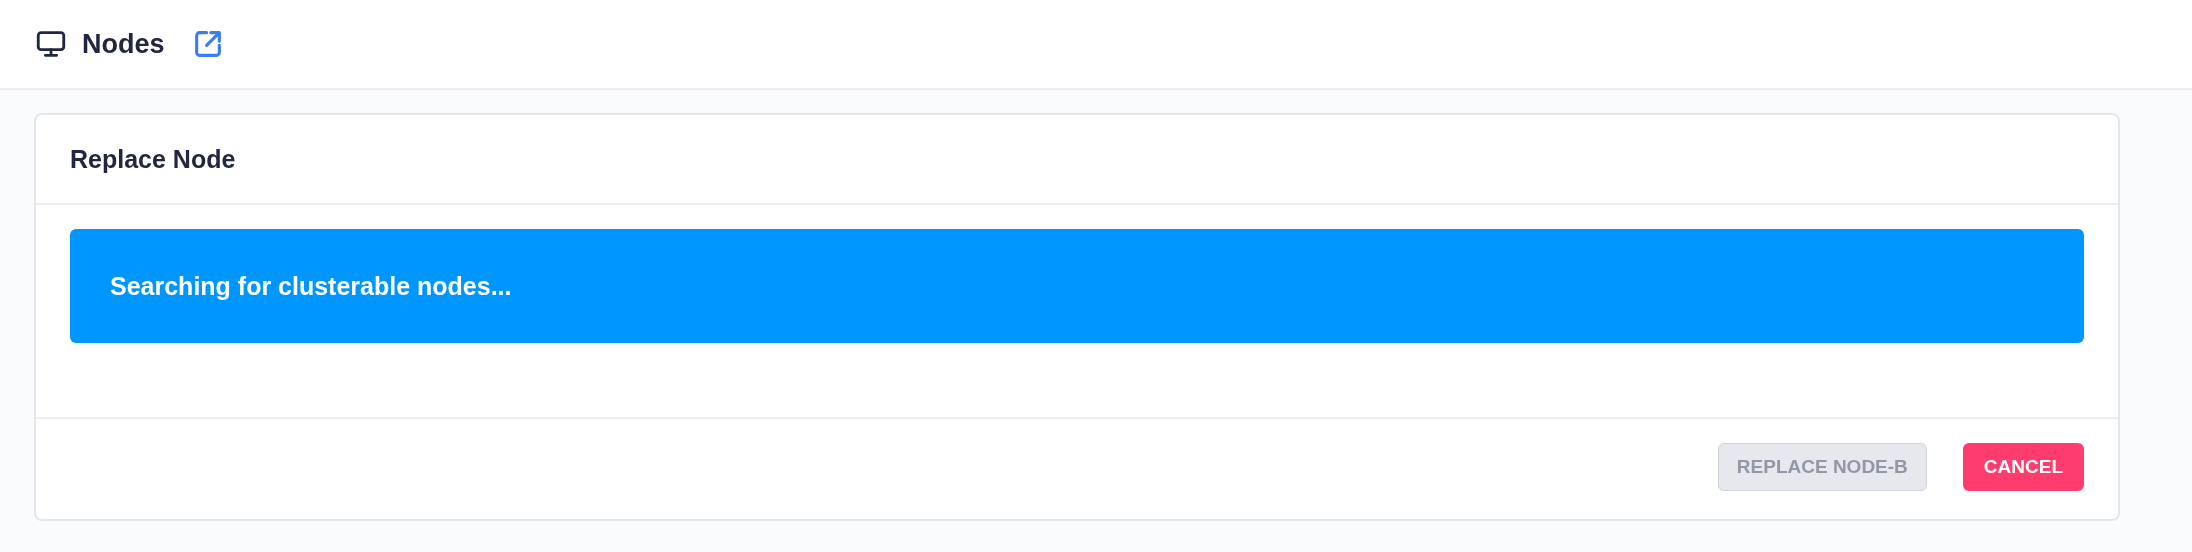  I want to click on cancel-button: CANCEL, so click(2023, 467).